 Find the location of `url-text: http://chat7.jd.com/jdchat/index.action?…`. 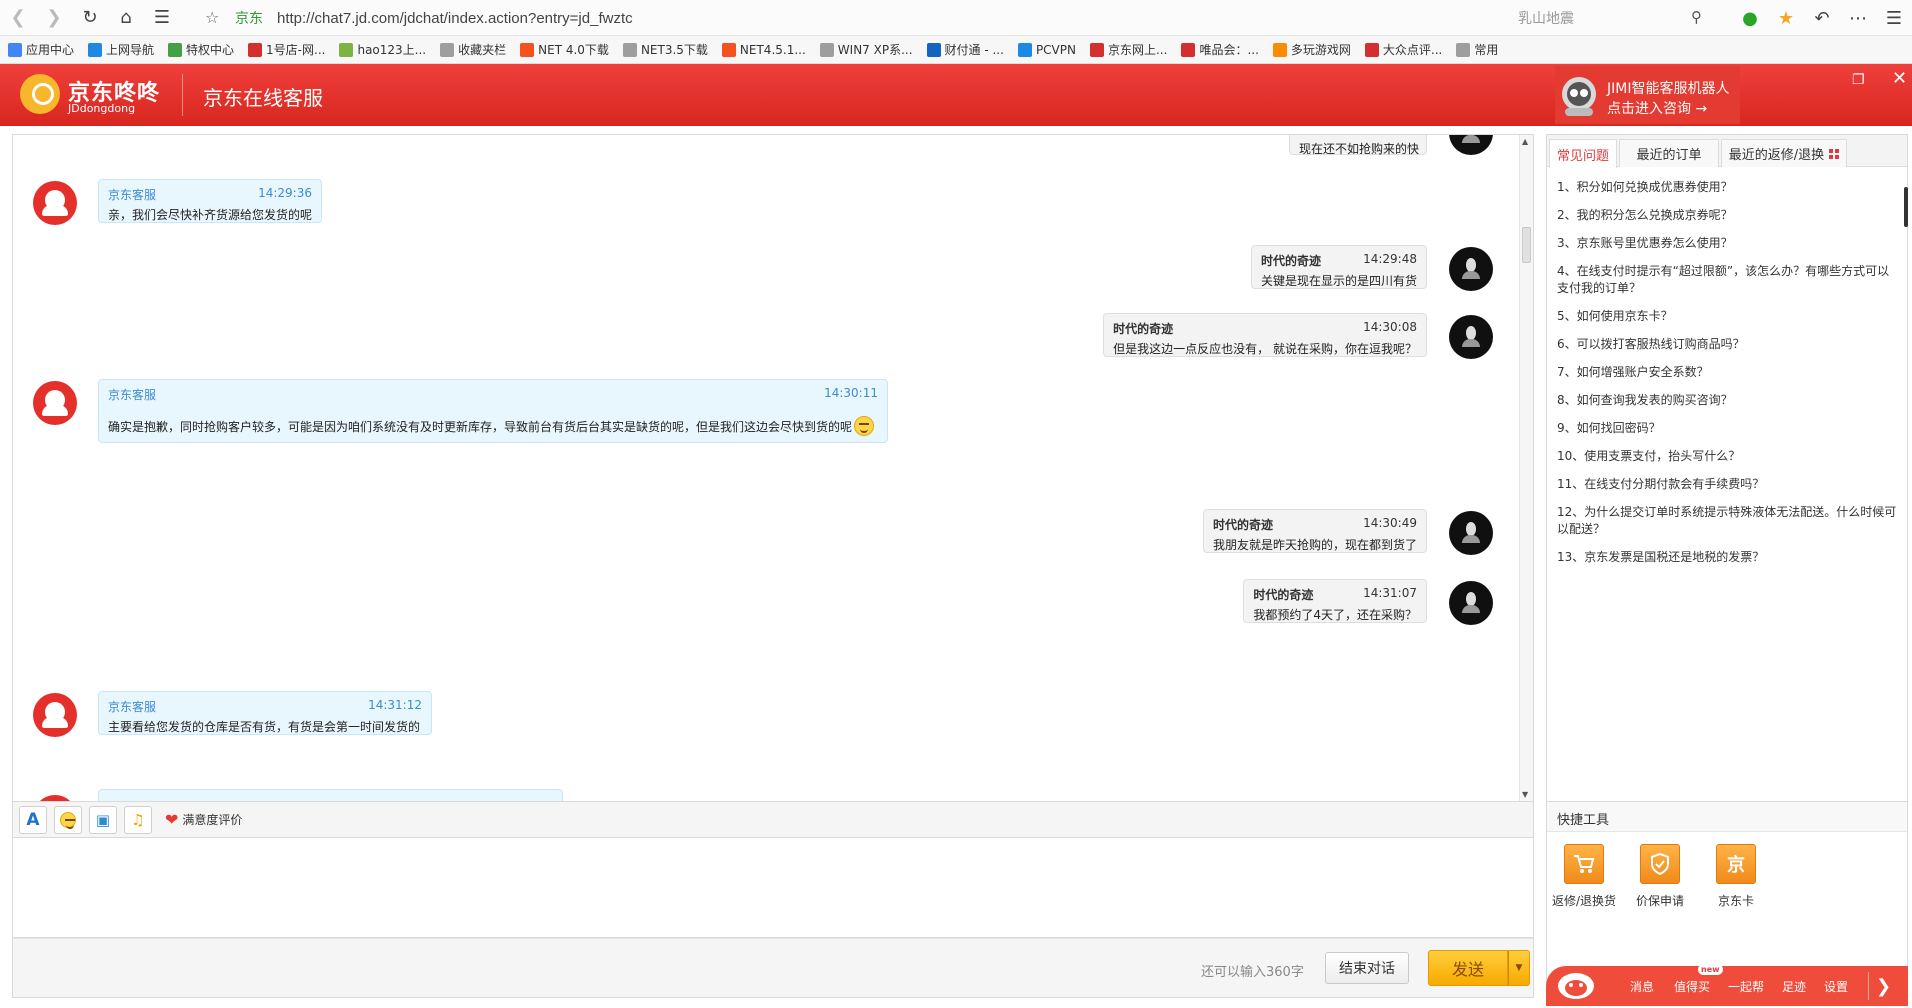

url-text: http://chat7.jd.com/jdchat/index.action?… is located at coordinates (455, 18).